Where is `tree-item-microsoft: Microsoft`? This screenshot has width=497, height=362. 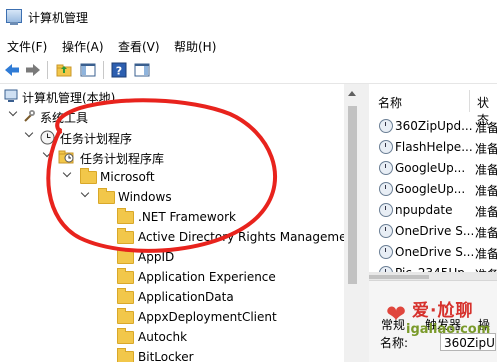 tree-item-microsoft: Microsoft is located at coordinates (170, 177).